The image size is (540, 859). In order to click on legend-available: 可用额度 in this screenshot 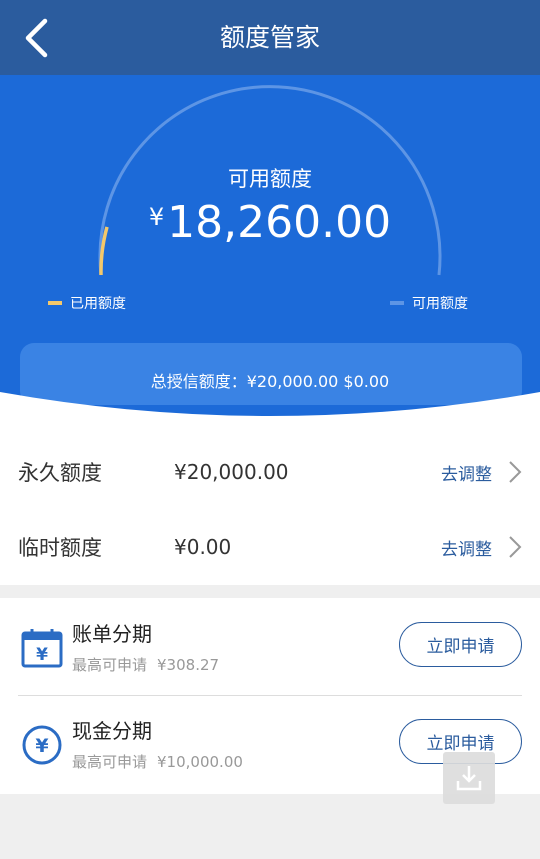, I will do `click(429, 303)`.